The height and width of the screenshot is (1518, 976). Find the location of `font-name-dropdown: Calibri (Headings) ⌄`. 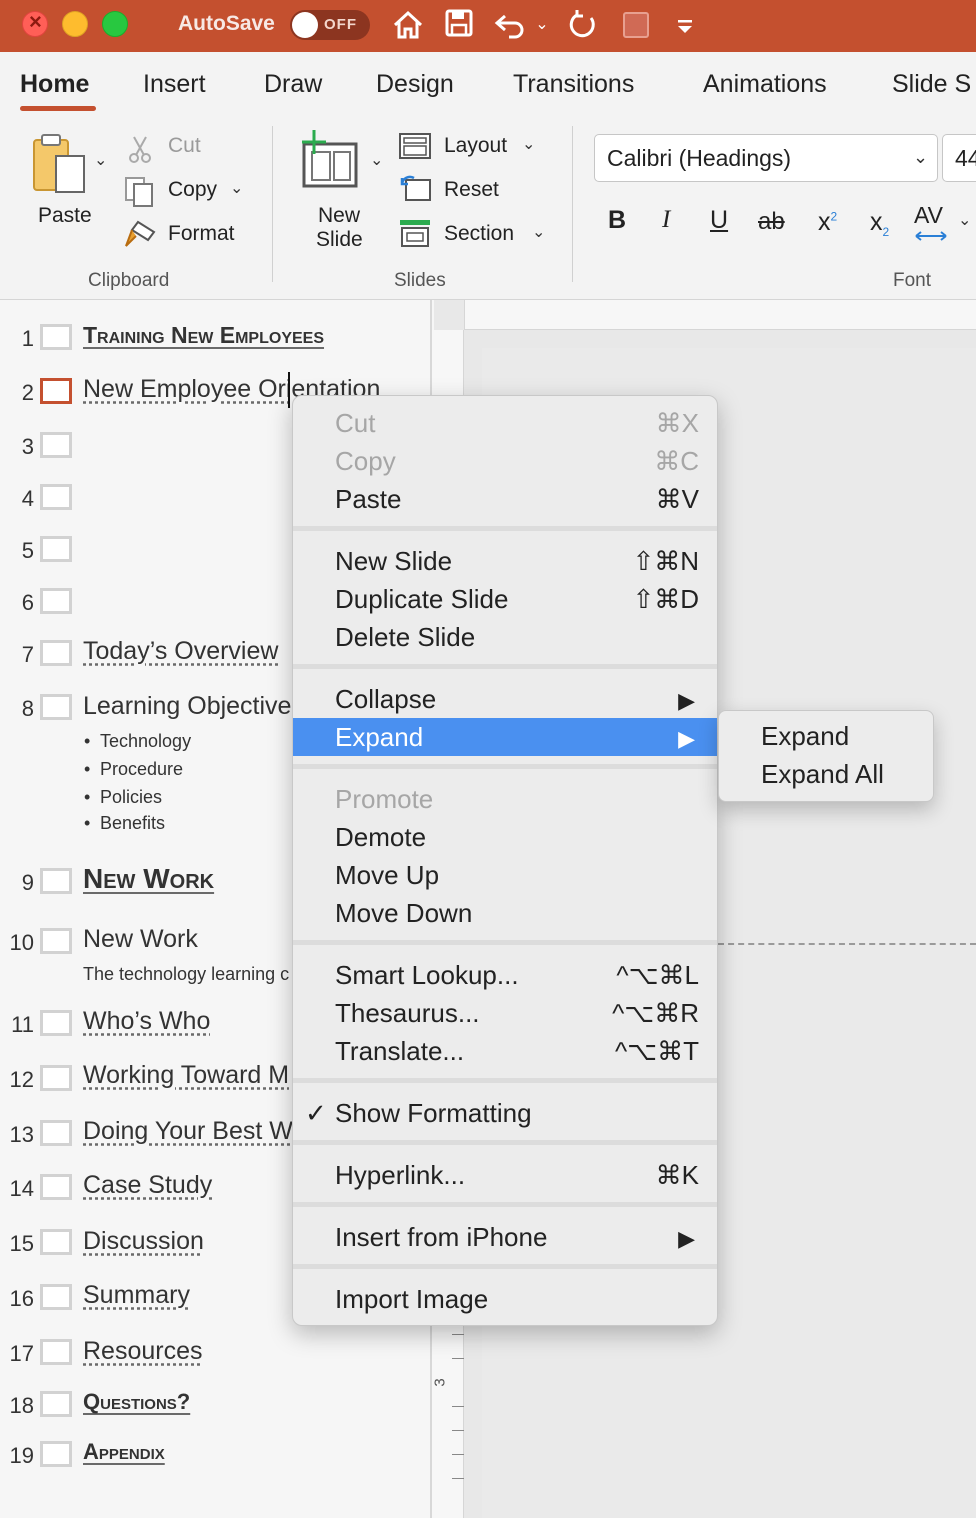

font-name-dropdown: Calibri (Headings) ⌄ is located at coordinates (766, 158).